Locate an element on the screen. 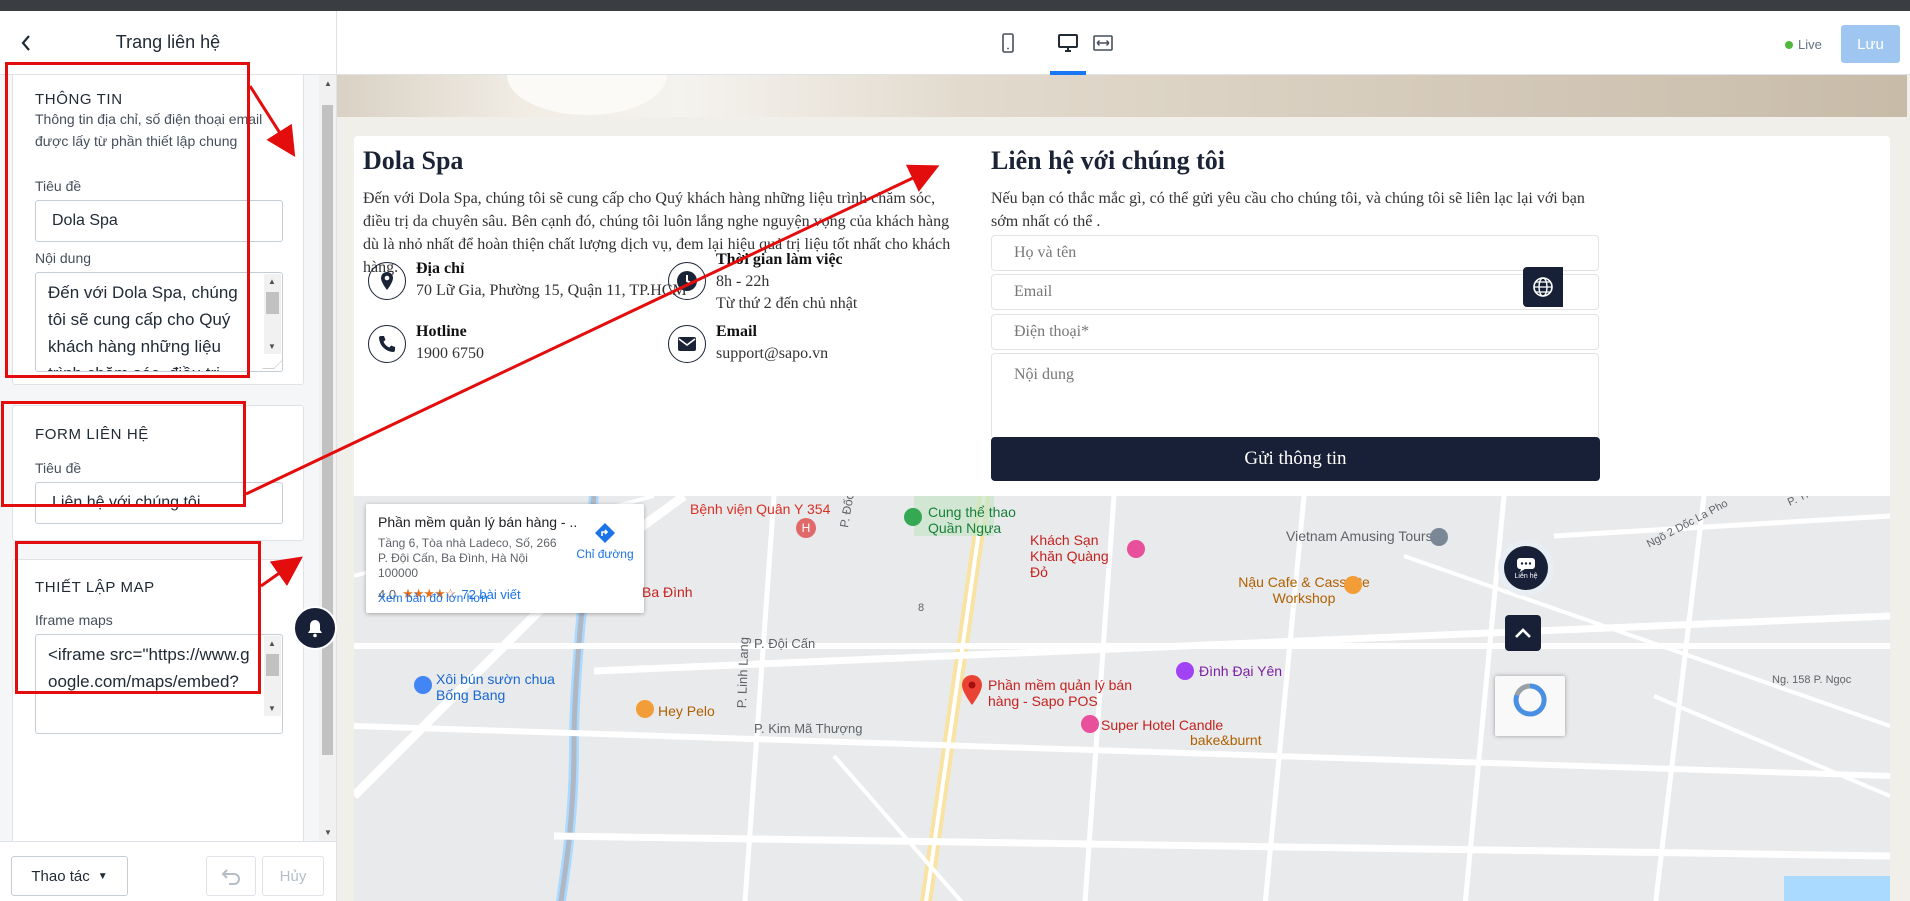 The width and height of the screenshot is (1910, 901). clock-icon is located at coordinates (687, 281).